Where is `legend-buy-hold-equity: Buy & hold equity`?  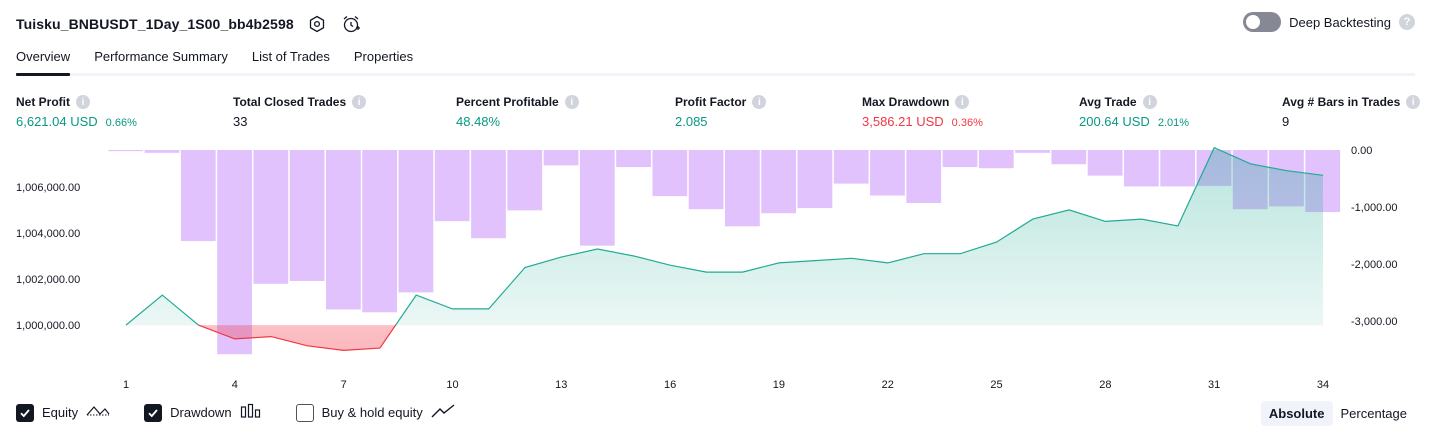 legend-buy-hold-equity: Buy & hold equity is located at coordinates (375, 412).